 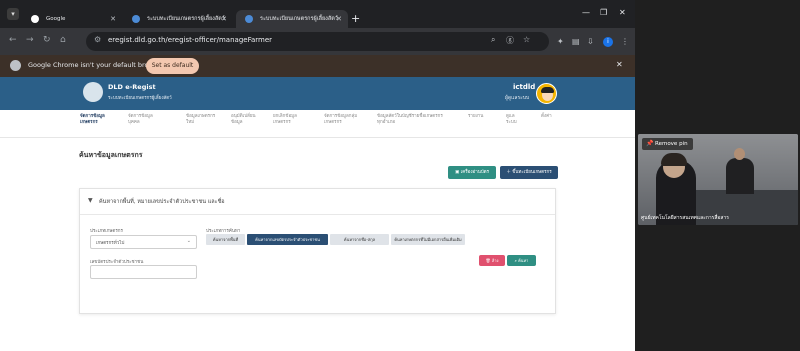 I want to click on search-by-id-tab: ค้นหาจากเลขบัตรประจำตัวประชาชน, so click(x=287, y=239).